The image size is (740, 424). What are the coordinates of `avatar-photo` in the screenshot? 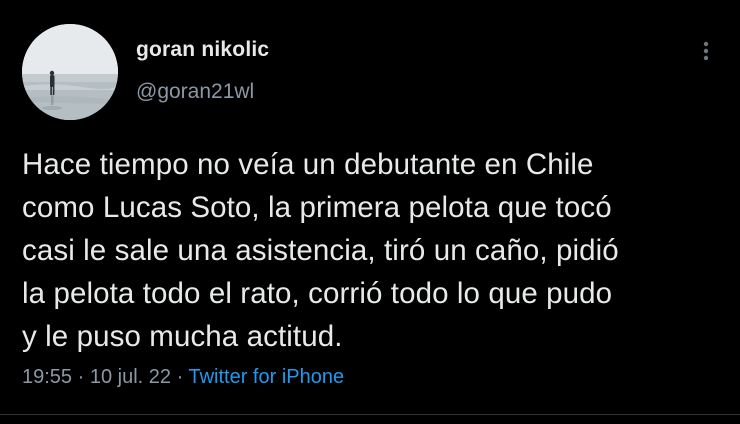 It's located at (70, 72).